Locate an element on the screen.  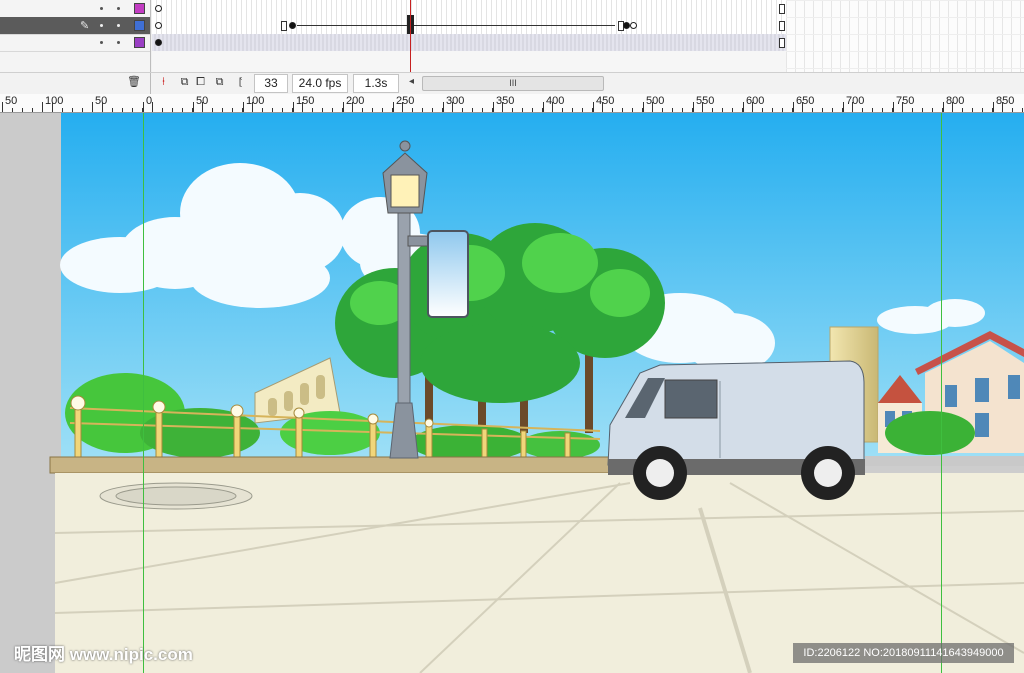
curb is located at coordinates (330, 465).